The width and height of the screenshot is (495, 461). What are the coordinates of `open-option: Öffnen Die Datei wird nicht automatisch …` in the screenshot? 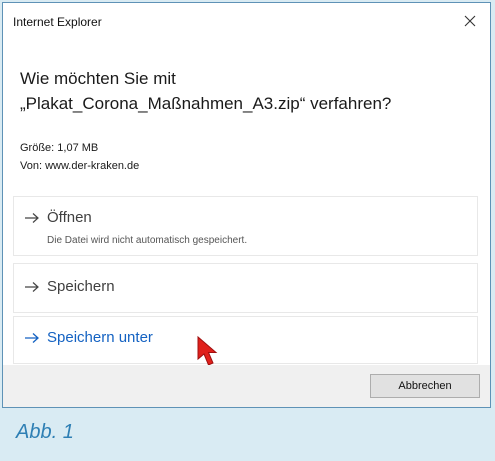 It's located at (245, 226).